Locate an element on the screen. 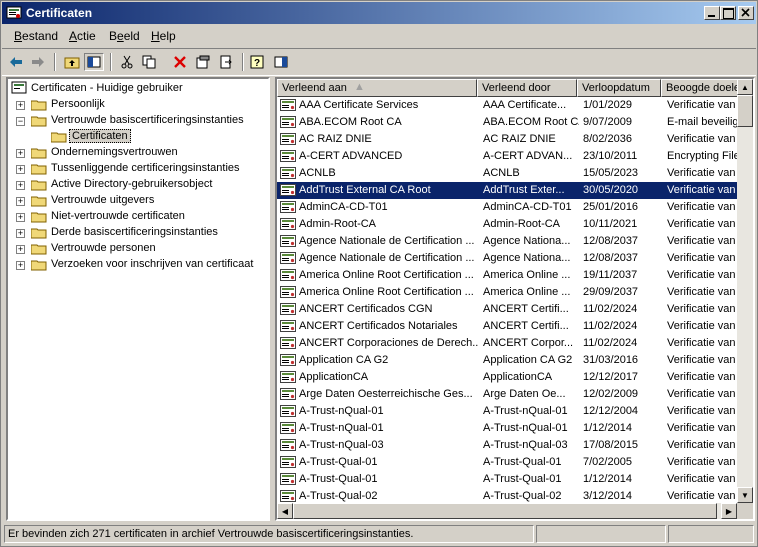  copy-button is located at coordinates (149, 62).